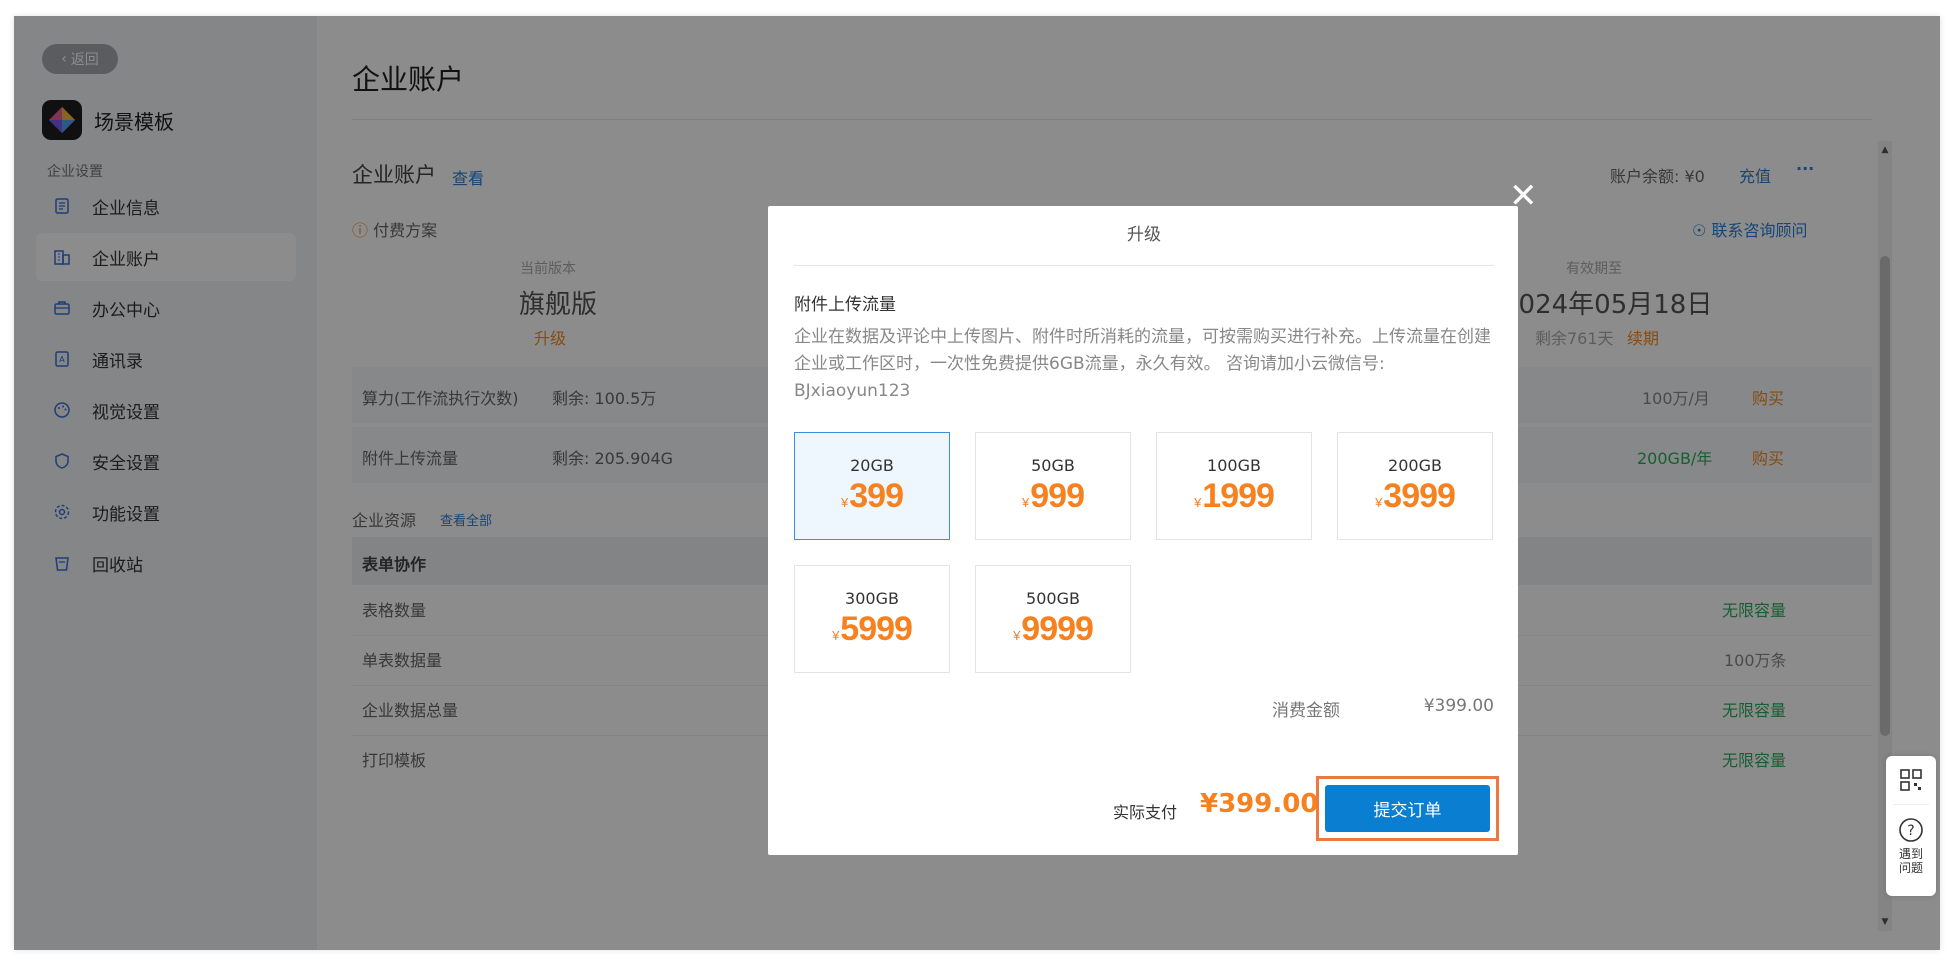 This screenshot has width=1954, height=966. Describe the element at coordinates (1910, 854) in the screenshot. I see `help-label-1: 遇到` at that location.